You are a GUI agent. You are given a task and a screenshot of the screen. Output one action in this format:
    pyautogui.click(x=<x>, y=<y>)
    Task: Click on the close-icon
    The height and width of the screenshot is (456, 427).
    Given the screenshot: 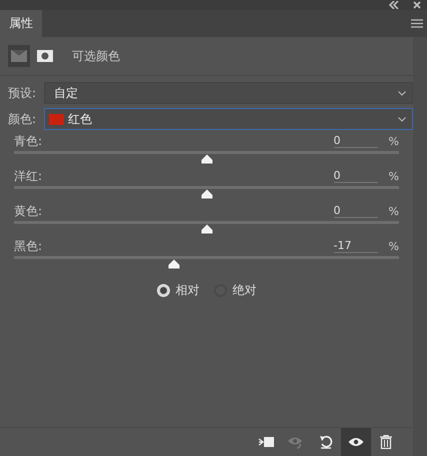 What is the action you would take?
    pyautogui.click(x=417, y=5)
    